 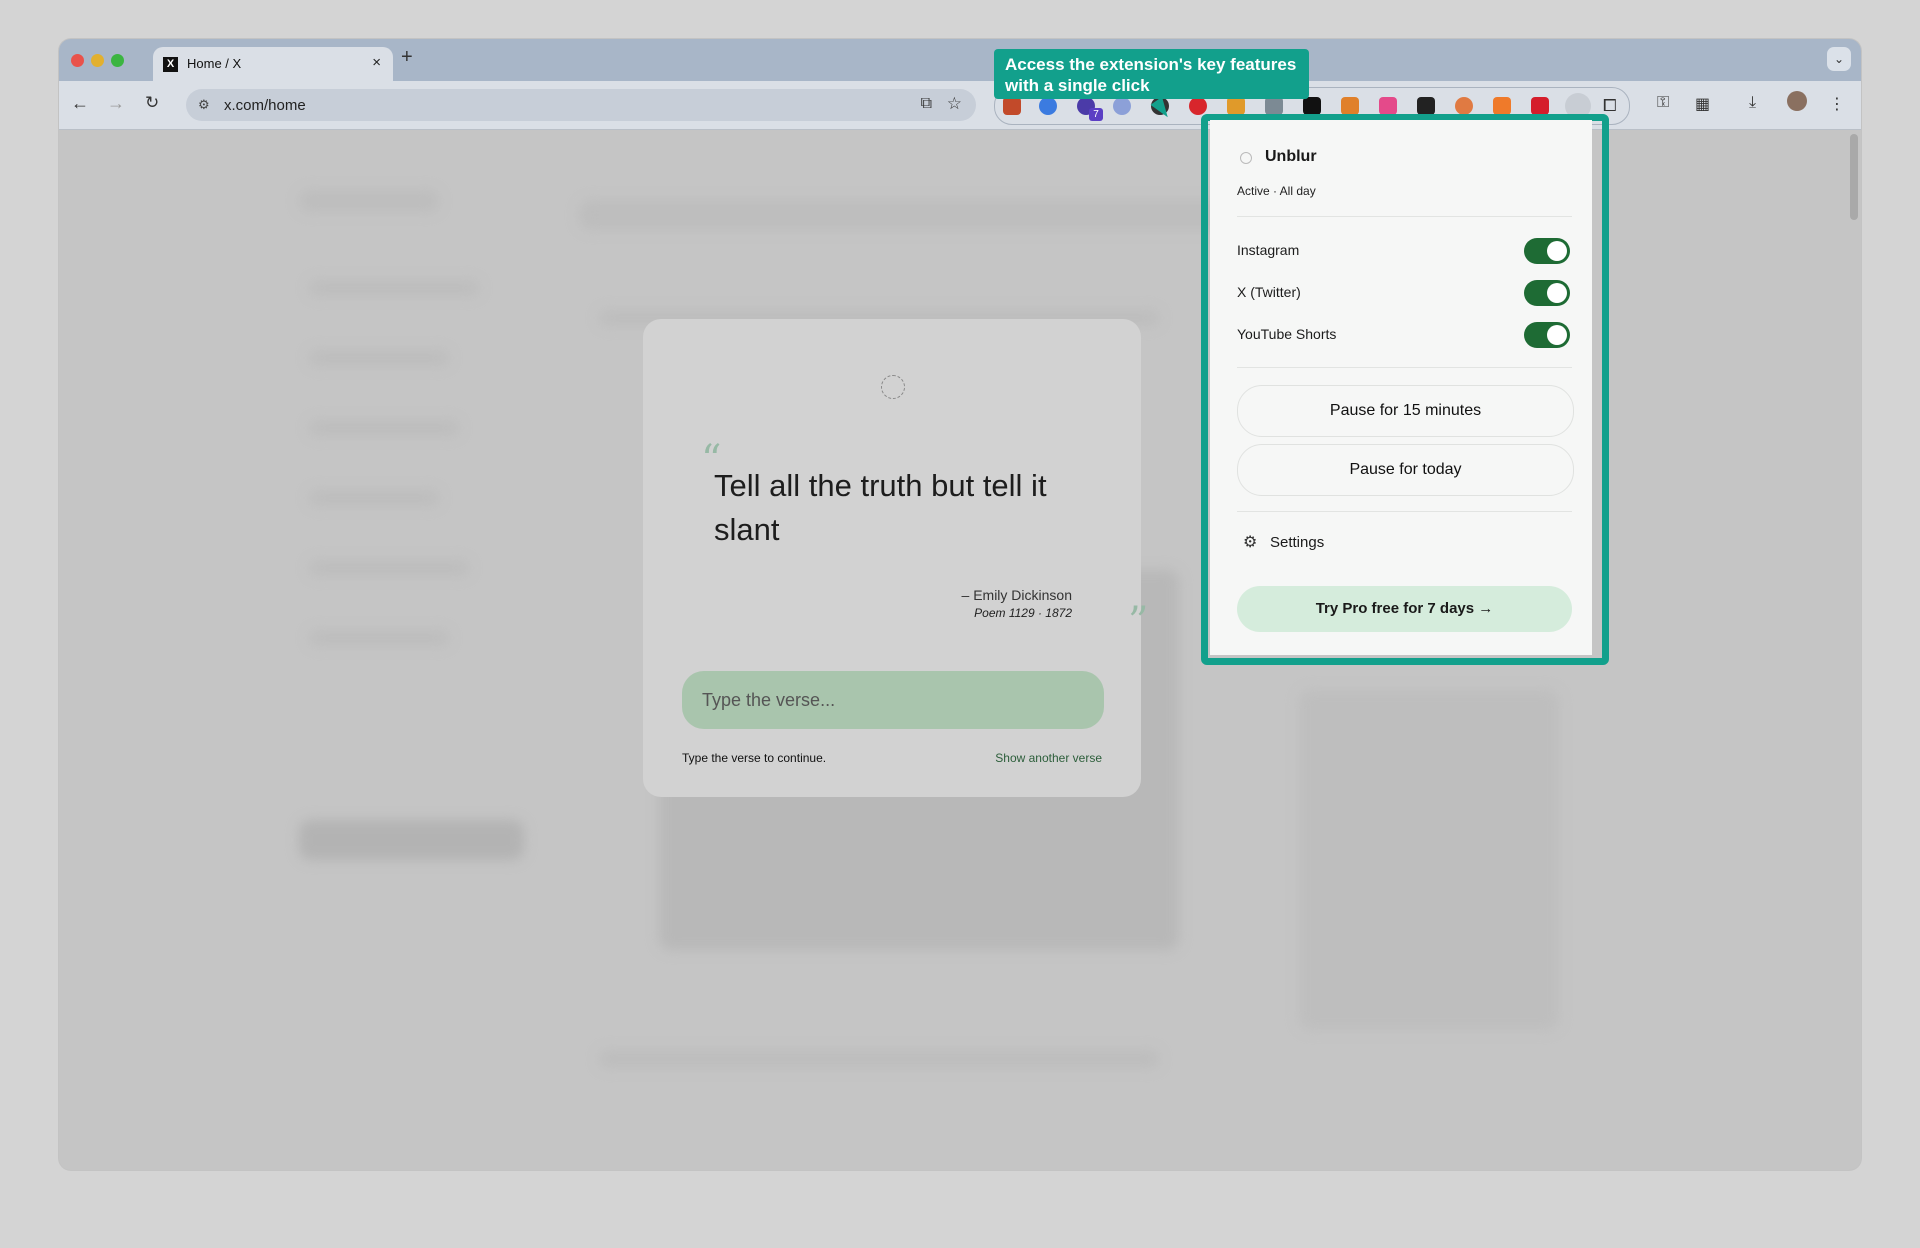 I want to click on minimize-window-button, so click(x=97, y=60).